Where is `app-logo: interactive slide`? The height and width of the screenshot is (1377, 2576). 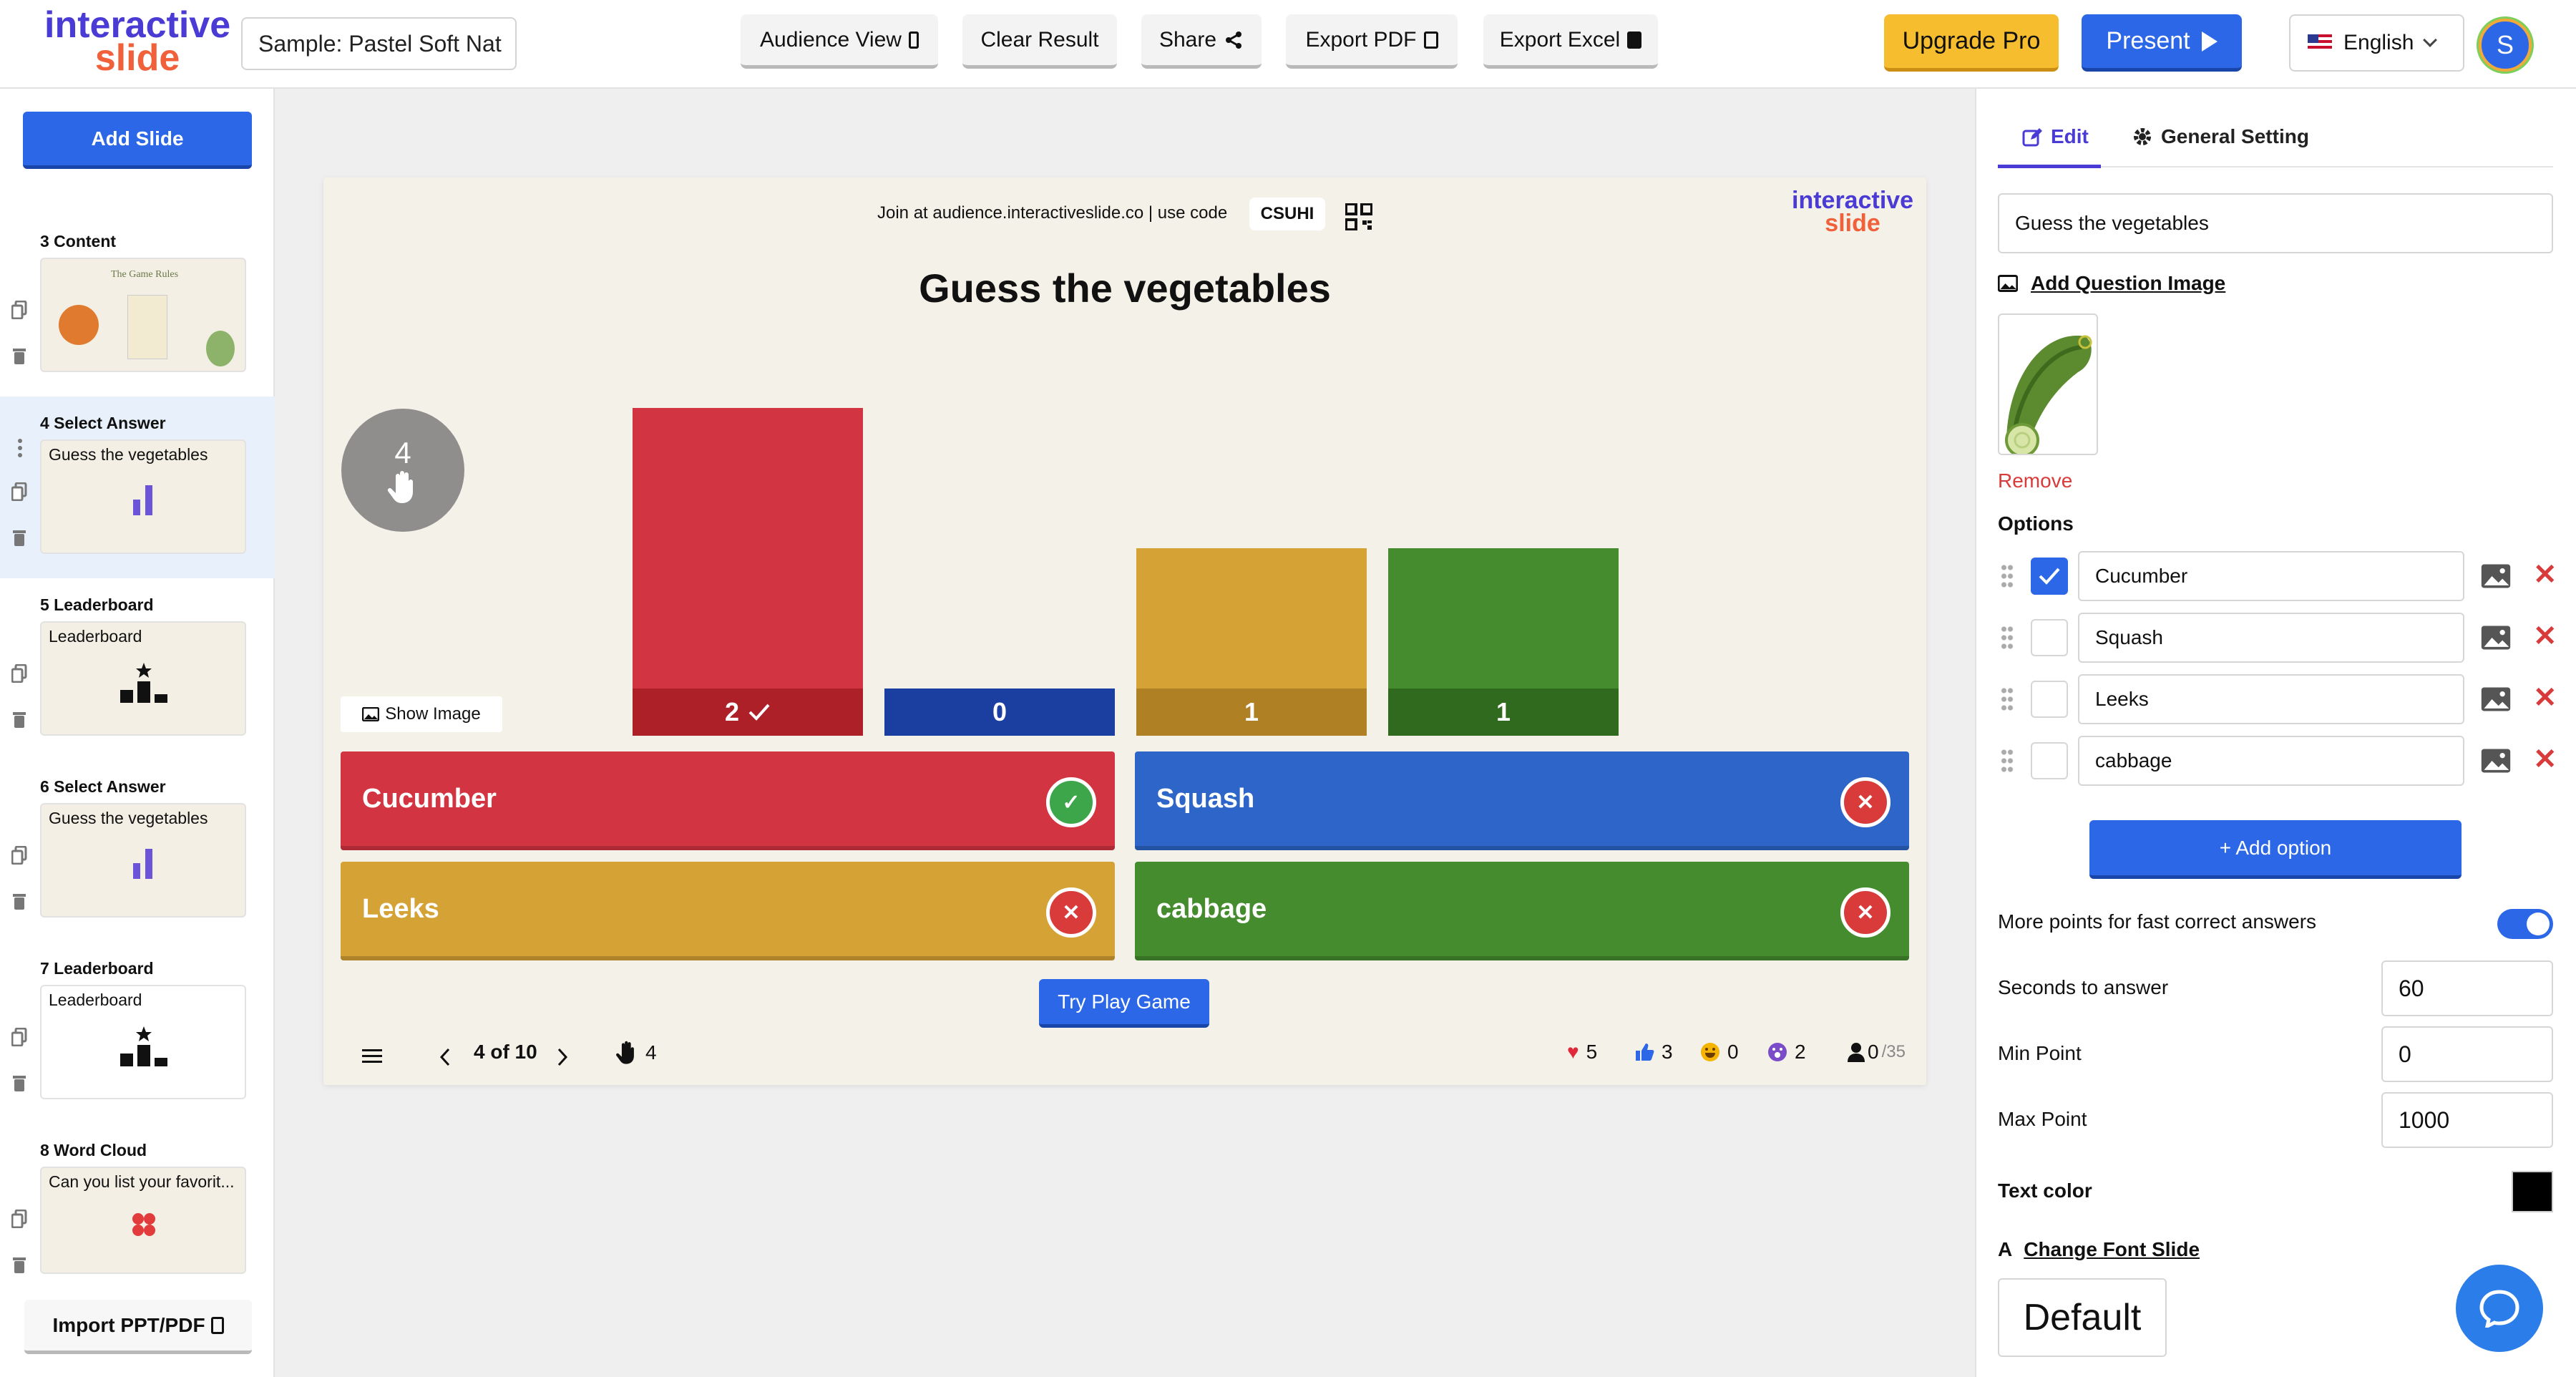 app-logo: interactive slide is located at coordinates (137, 41).